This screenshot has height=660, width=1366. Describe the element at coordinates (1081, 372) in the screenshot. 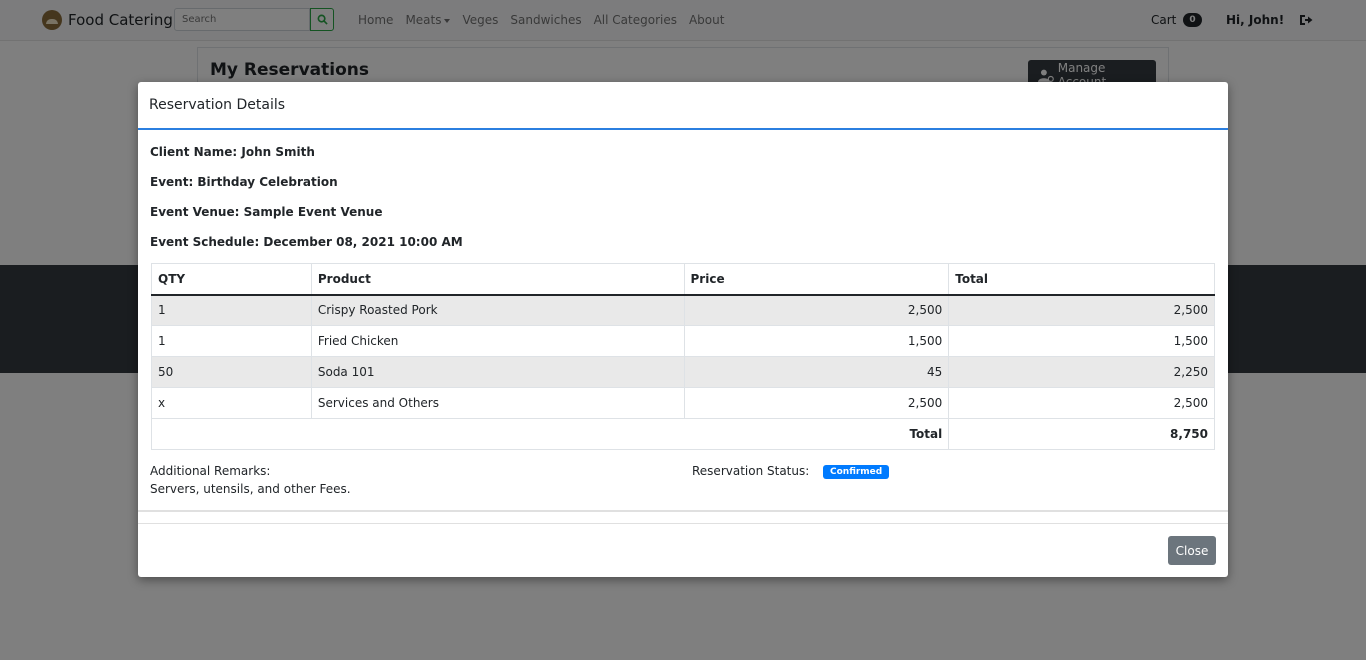

I see `total-cell: 2,250` at that location.